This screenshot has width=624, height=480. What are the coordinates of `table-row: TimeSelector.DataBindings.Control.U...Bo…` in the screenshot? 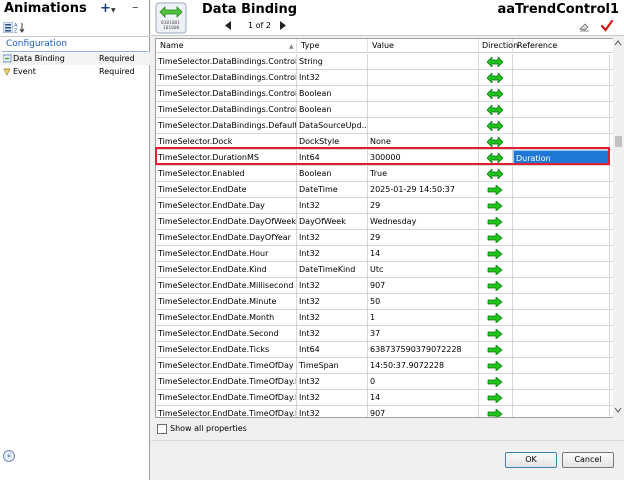 It's located at (384, 94).